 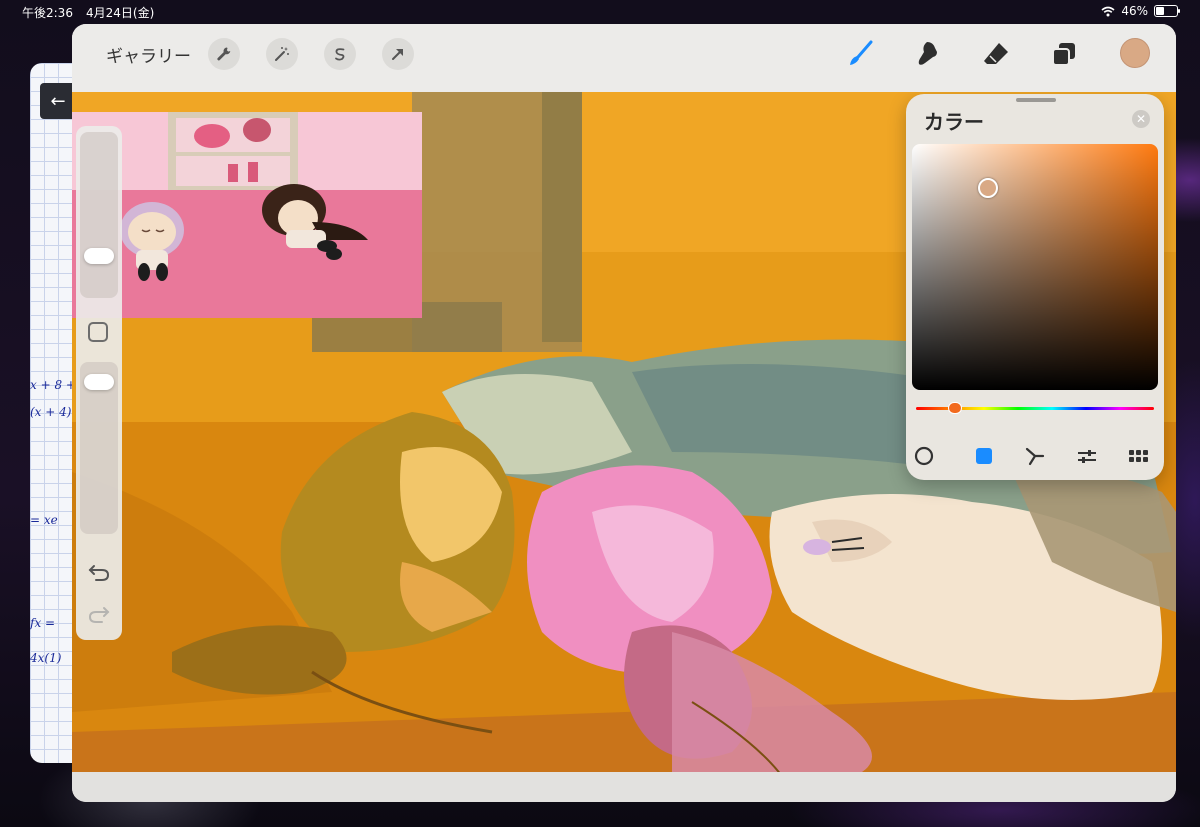 What do you see at coordinates (624, 787) in the screenshot?
I see `bottom-bar` at bounding box center [624, 787].